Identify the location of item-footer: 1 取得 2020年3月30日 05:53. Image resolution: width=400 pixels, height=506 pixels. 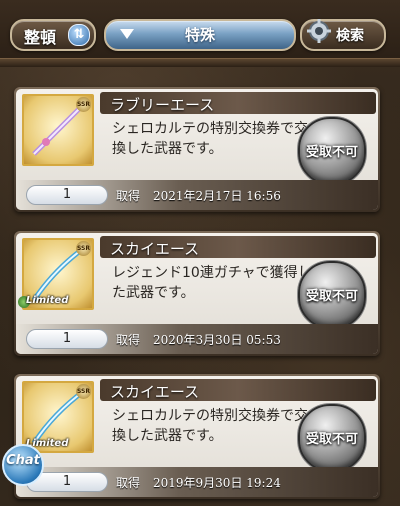
(197, 339).